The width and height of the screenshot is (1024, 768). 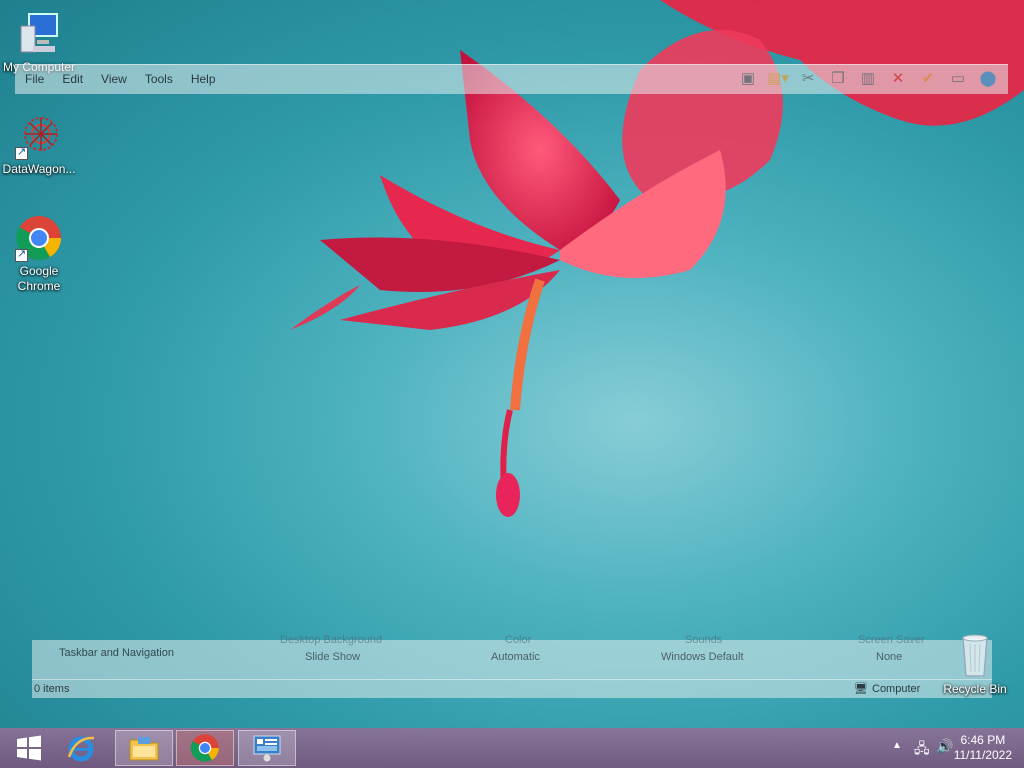 I want to click on file-explorer-icon, so click(x=144, y=749).